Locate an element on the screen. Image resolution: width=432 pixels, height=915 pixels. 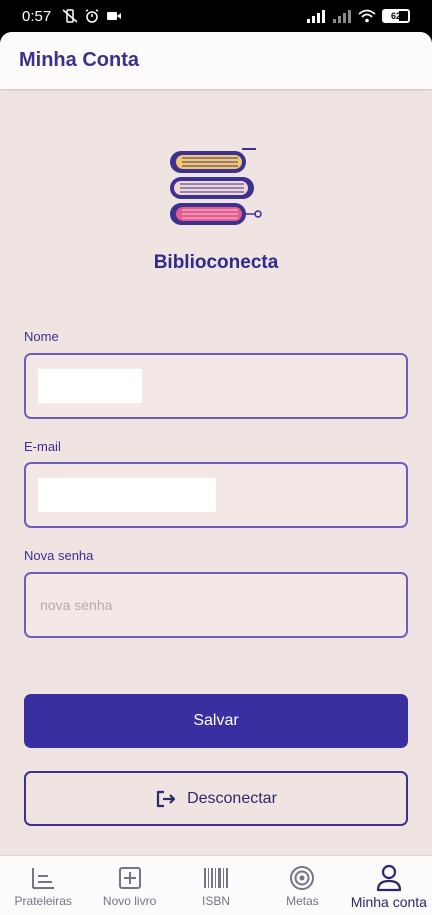
password-field is located at coordinates (216, 605).